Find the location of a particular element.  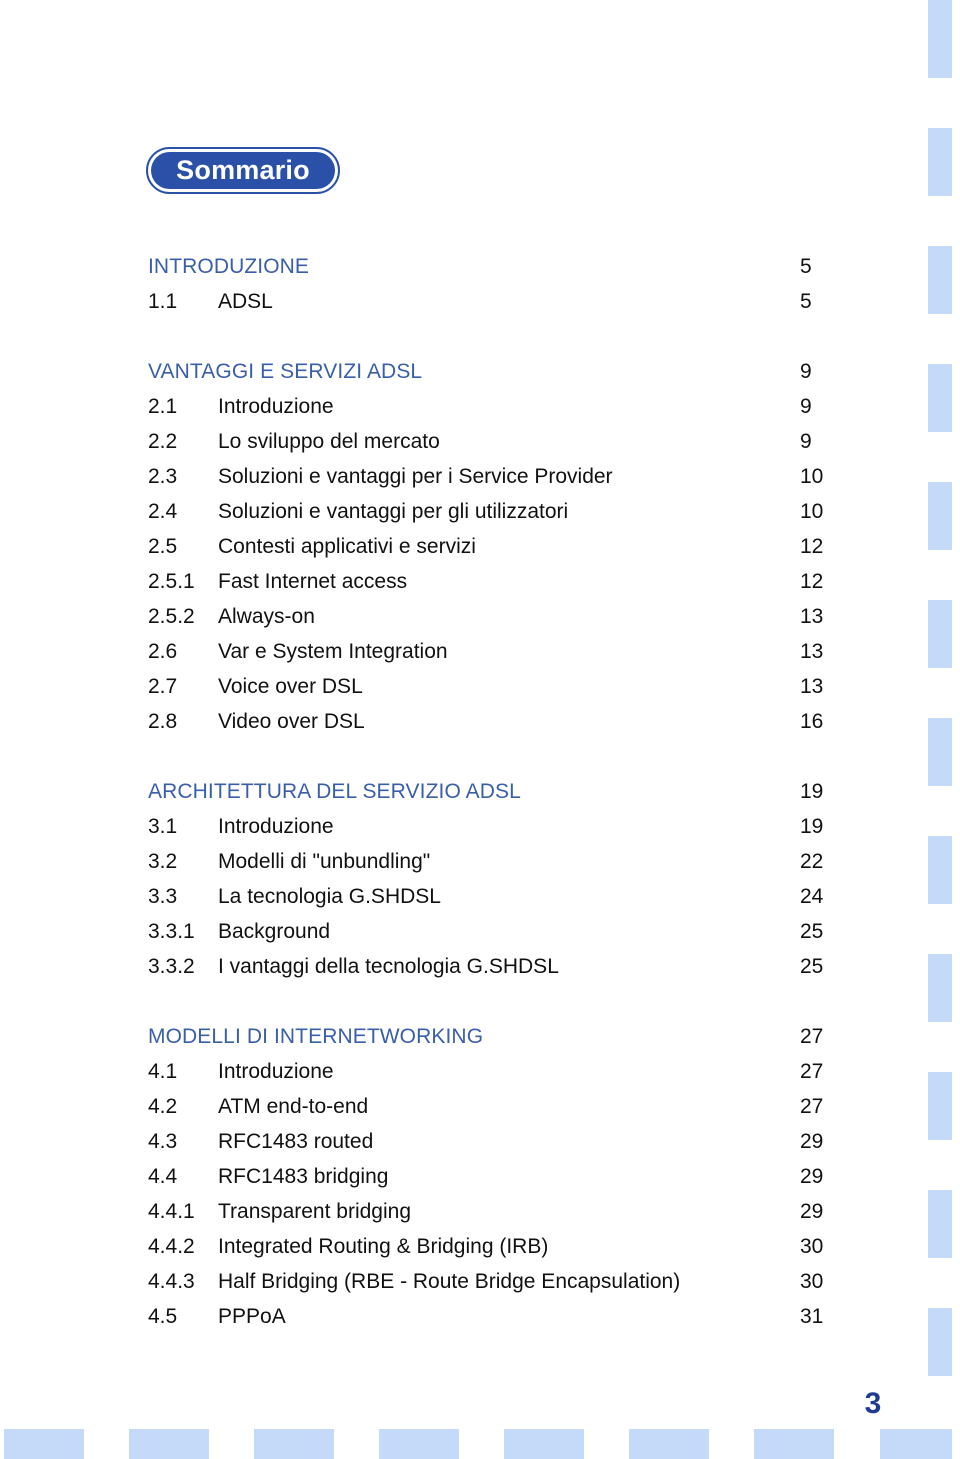

toc-page-number: 30 is located at coordinates (812, 1246).